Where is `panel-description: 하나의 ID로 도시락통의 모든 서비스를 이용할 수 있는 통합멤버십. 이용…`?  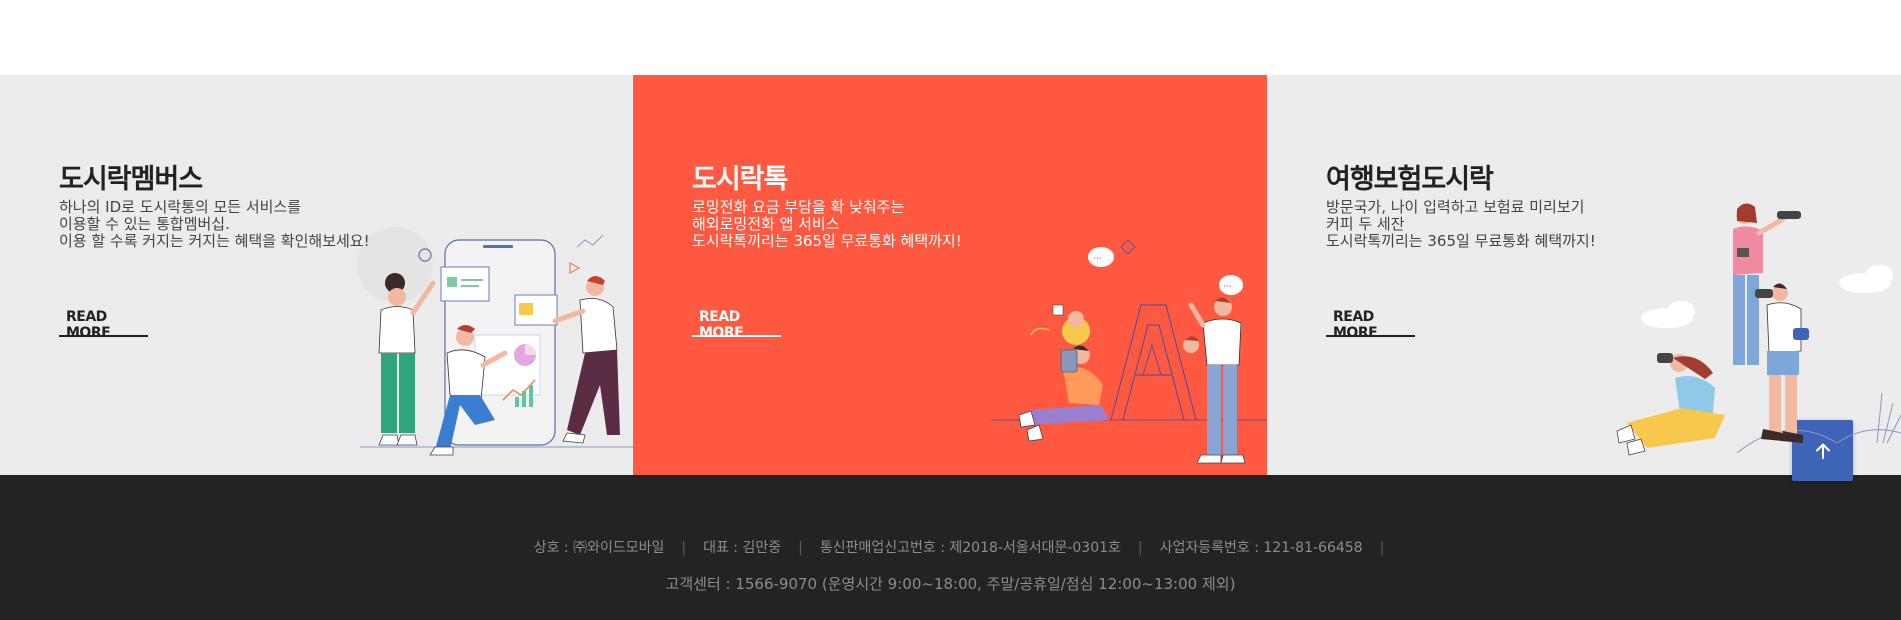 panel-description: 하나의 ID로 도시락통의 모든 서비스를 이용할 수 있는 통합멤버십. 이용… is located at coordinates (269, 224).